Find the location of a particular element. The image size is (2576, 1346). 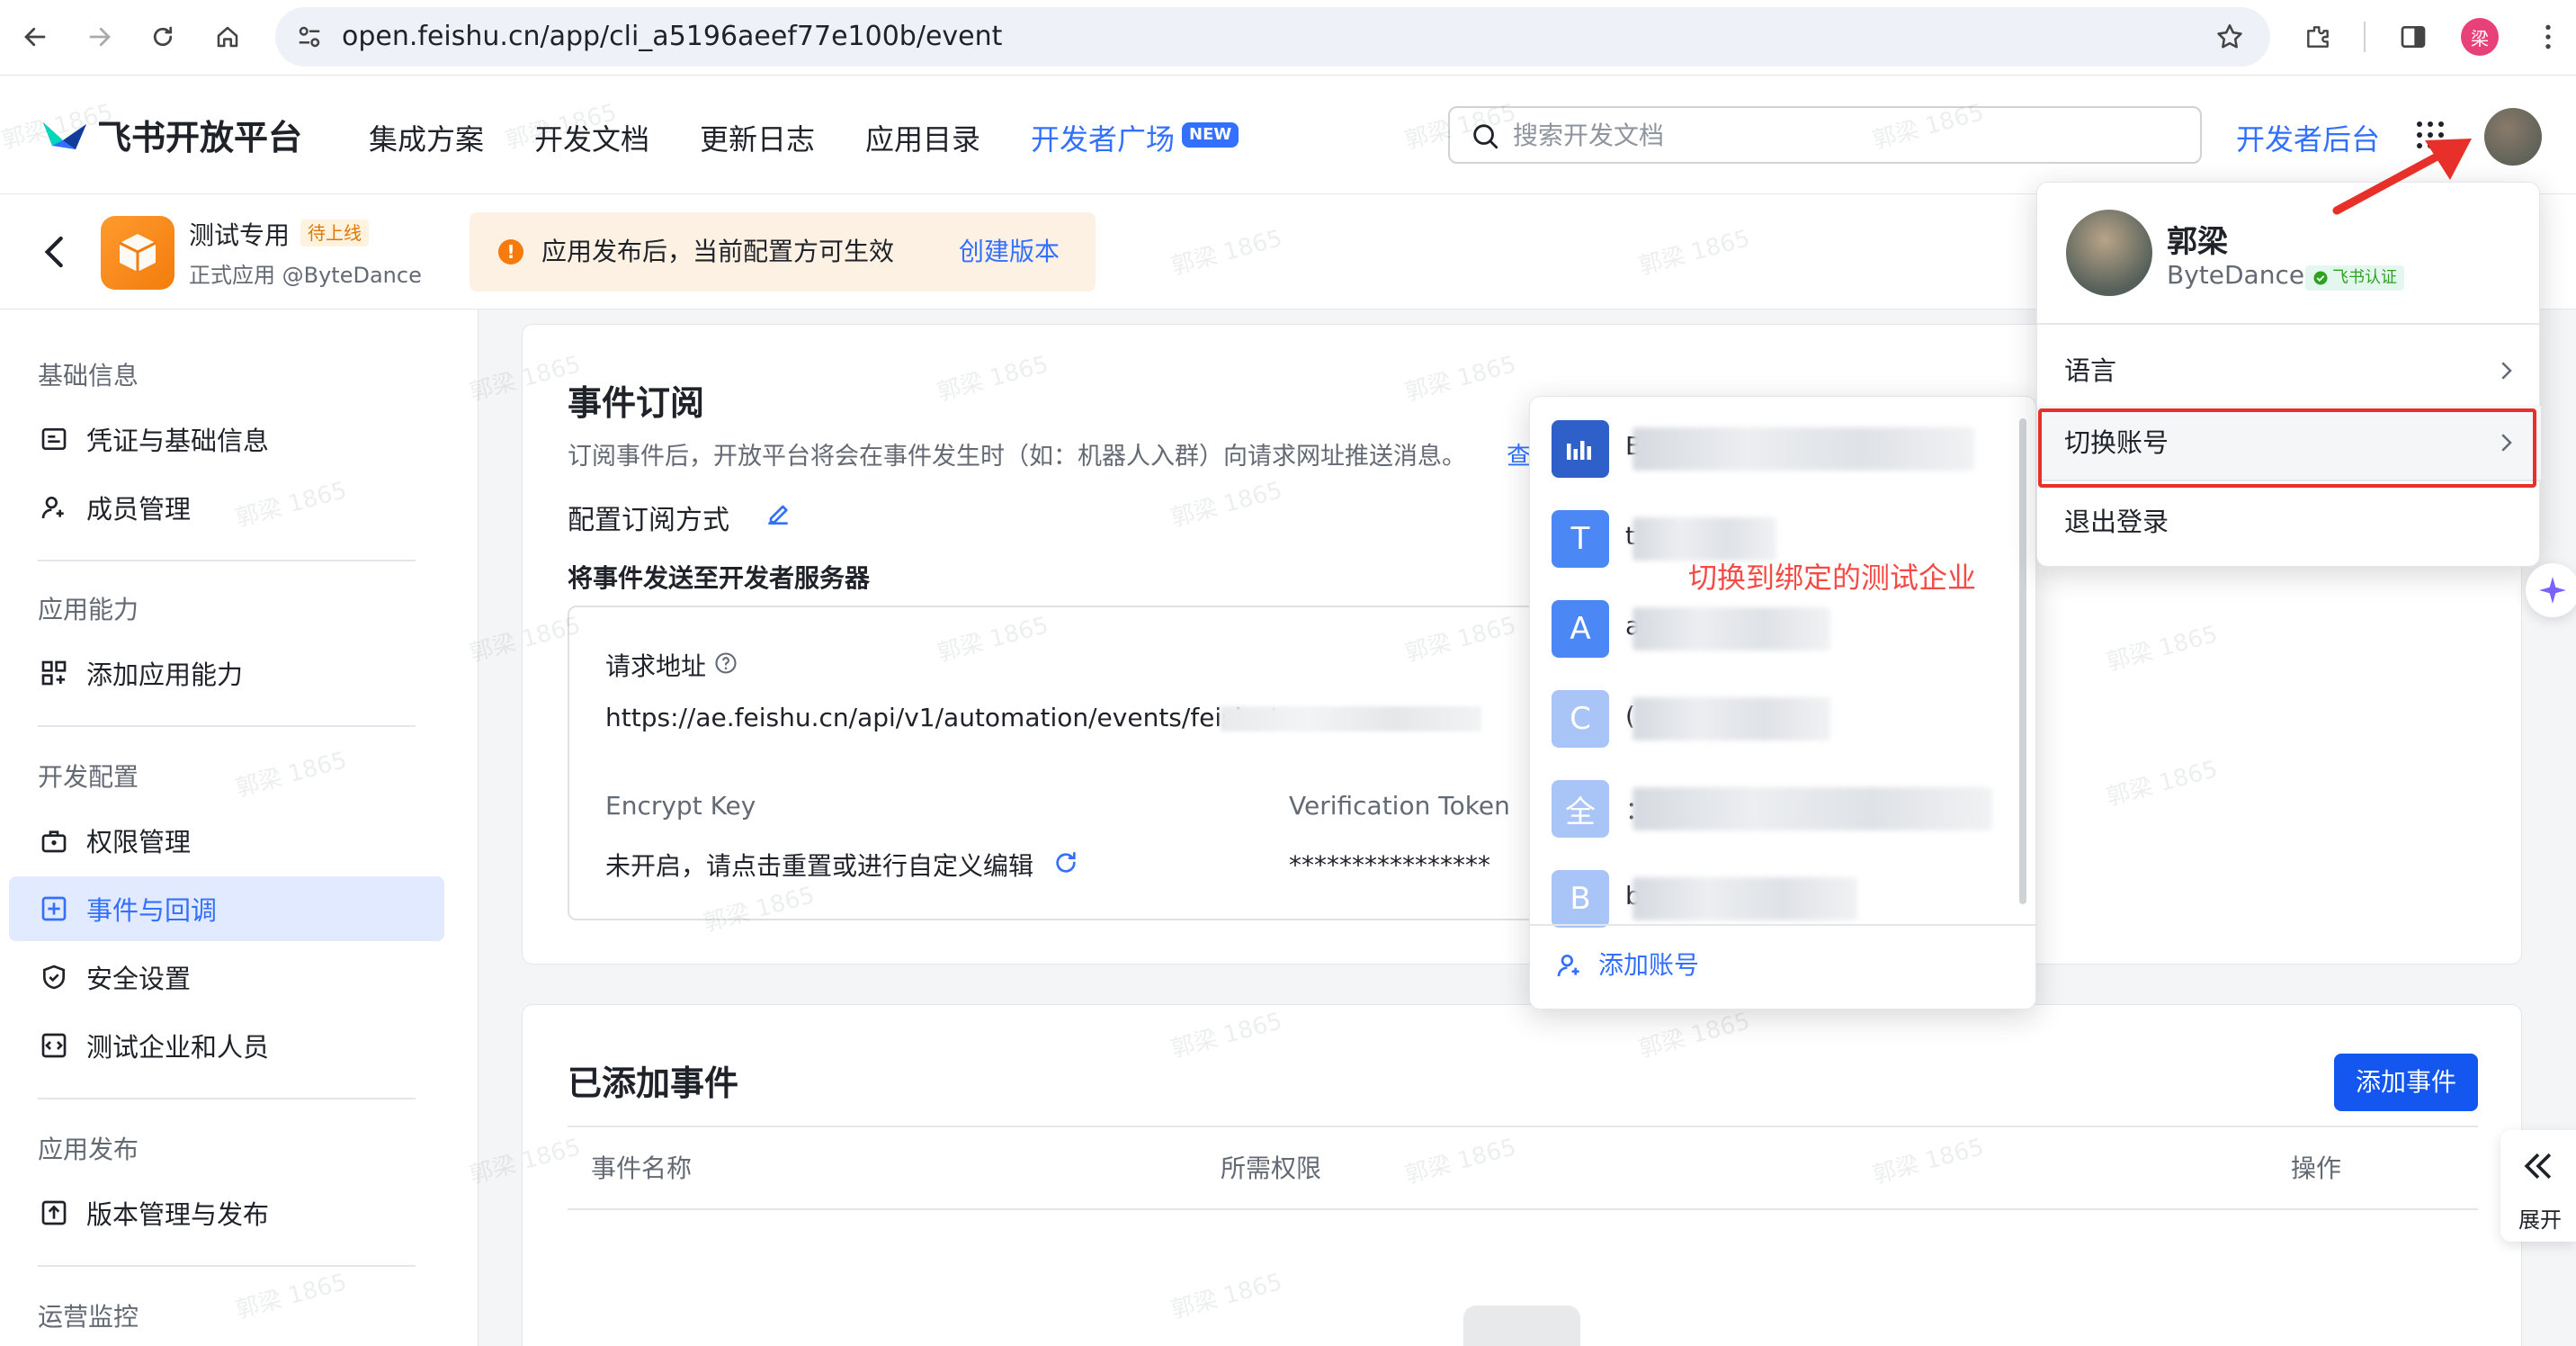

sidebar-item-label: 权限管理 is located at coordinates (139, 842).